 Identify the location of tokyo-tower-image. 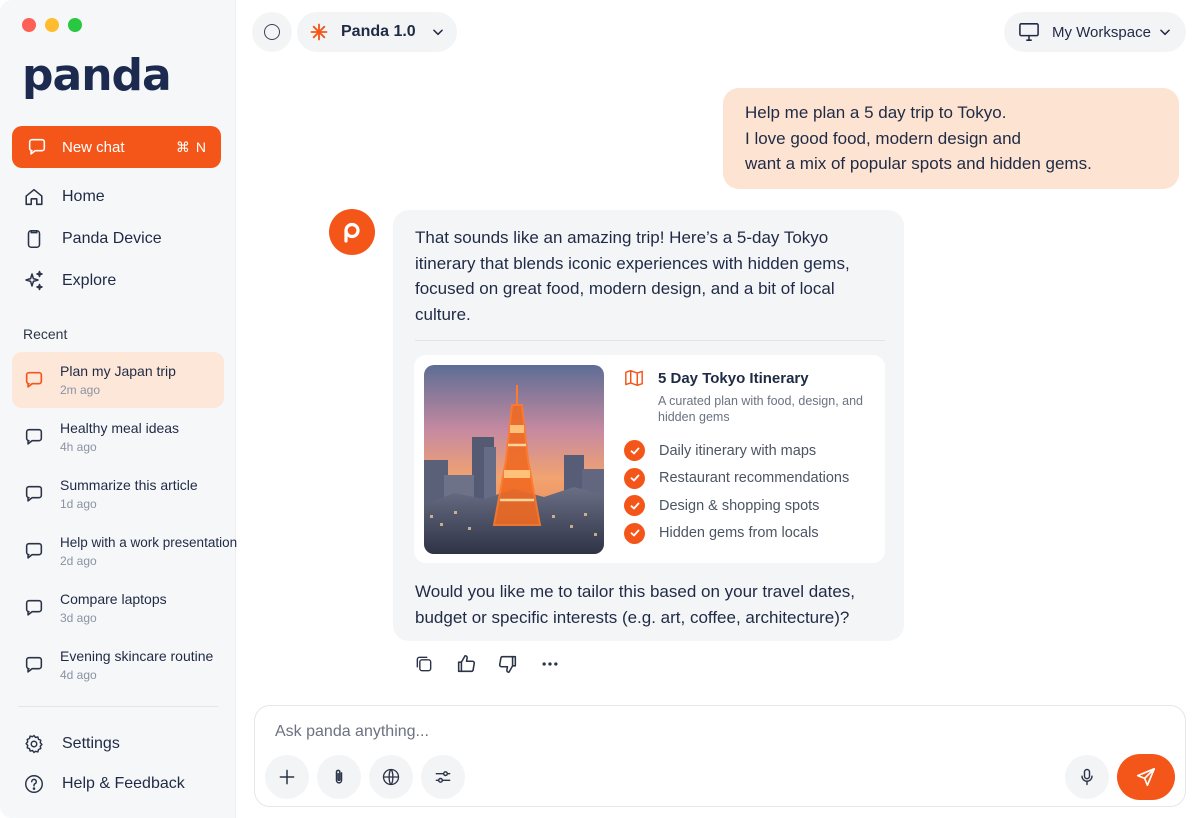
(514, 459).